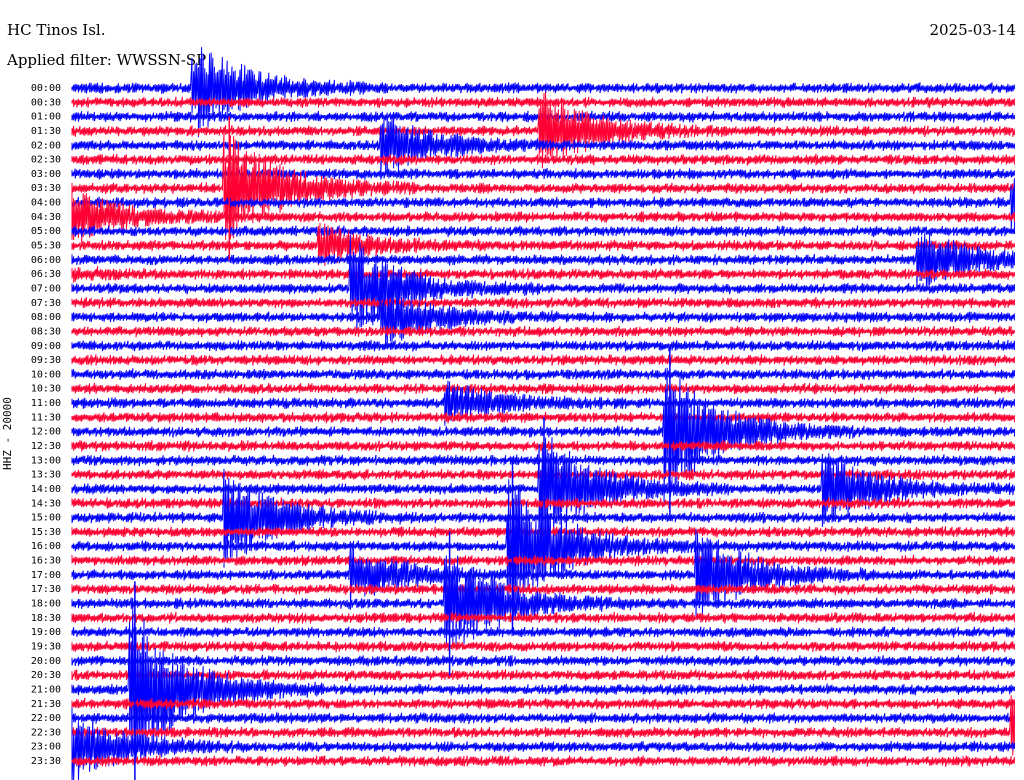  What do you see at coordinates (46, 403) in the screenshot?
I see `row-time-label: 11:00` at bounding box center [46, 403].